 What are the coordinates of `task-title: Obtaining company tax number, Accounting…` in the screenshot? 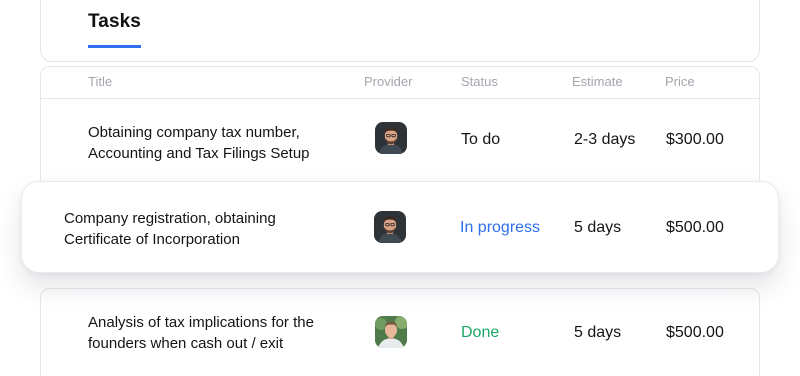 It's located at (199, 143).